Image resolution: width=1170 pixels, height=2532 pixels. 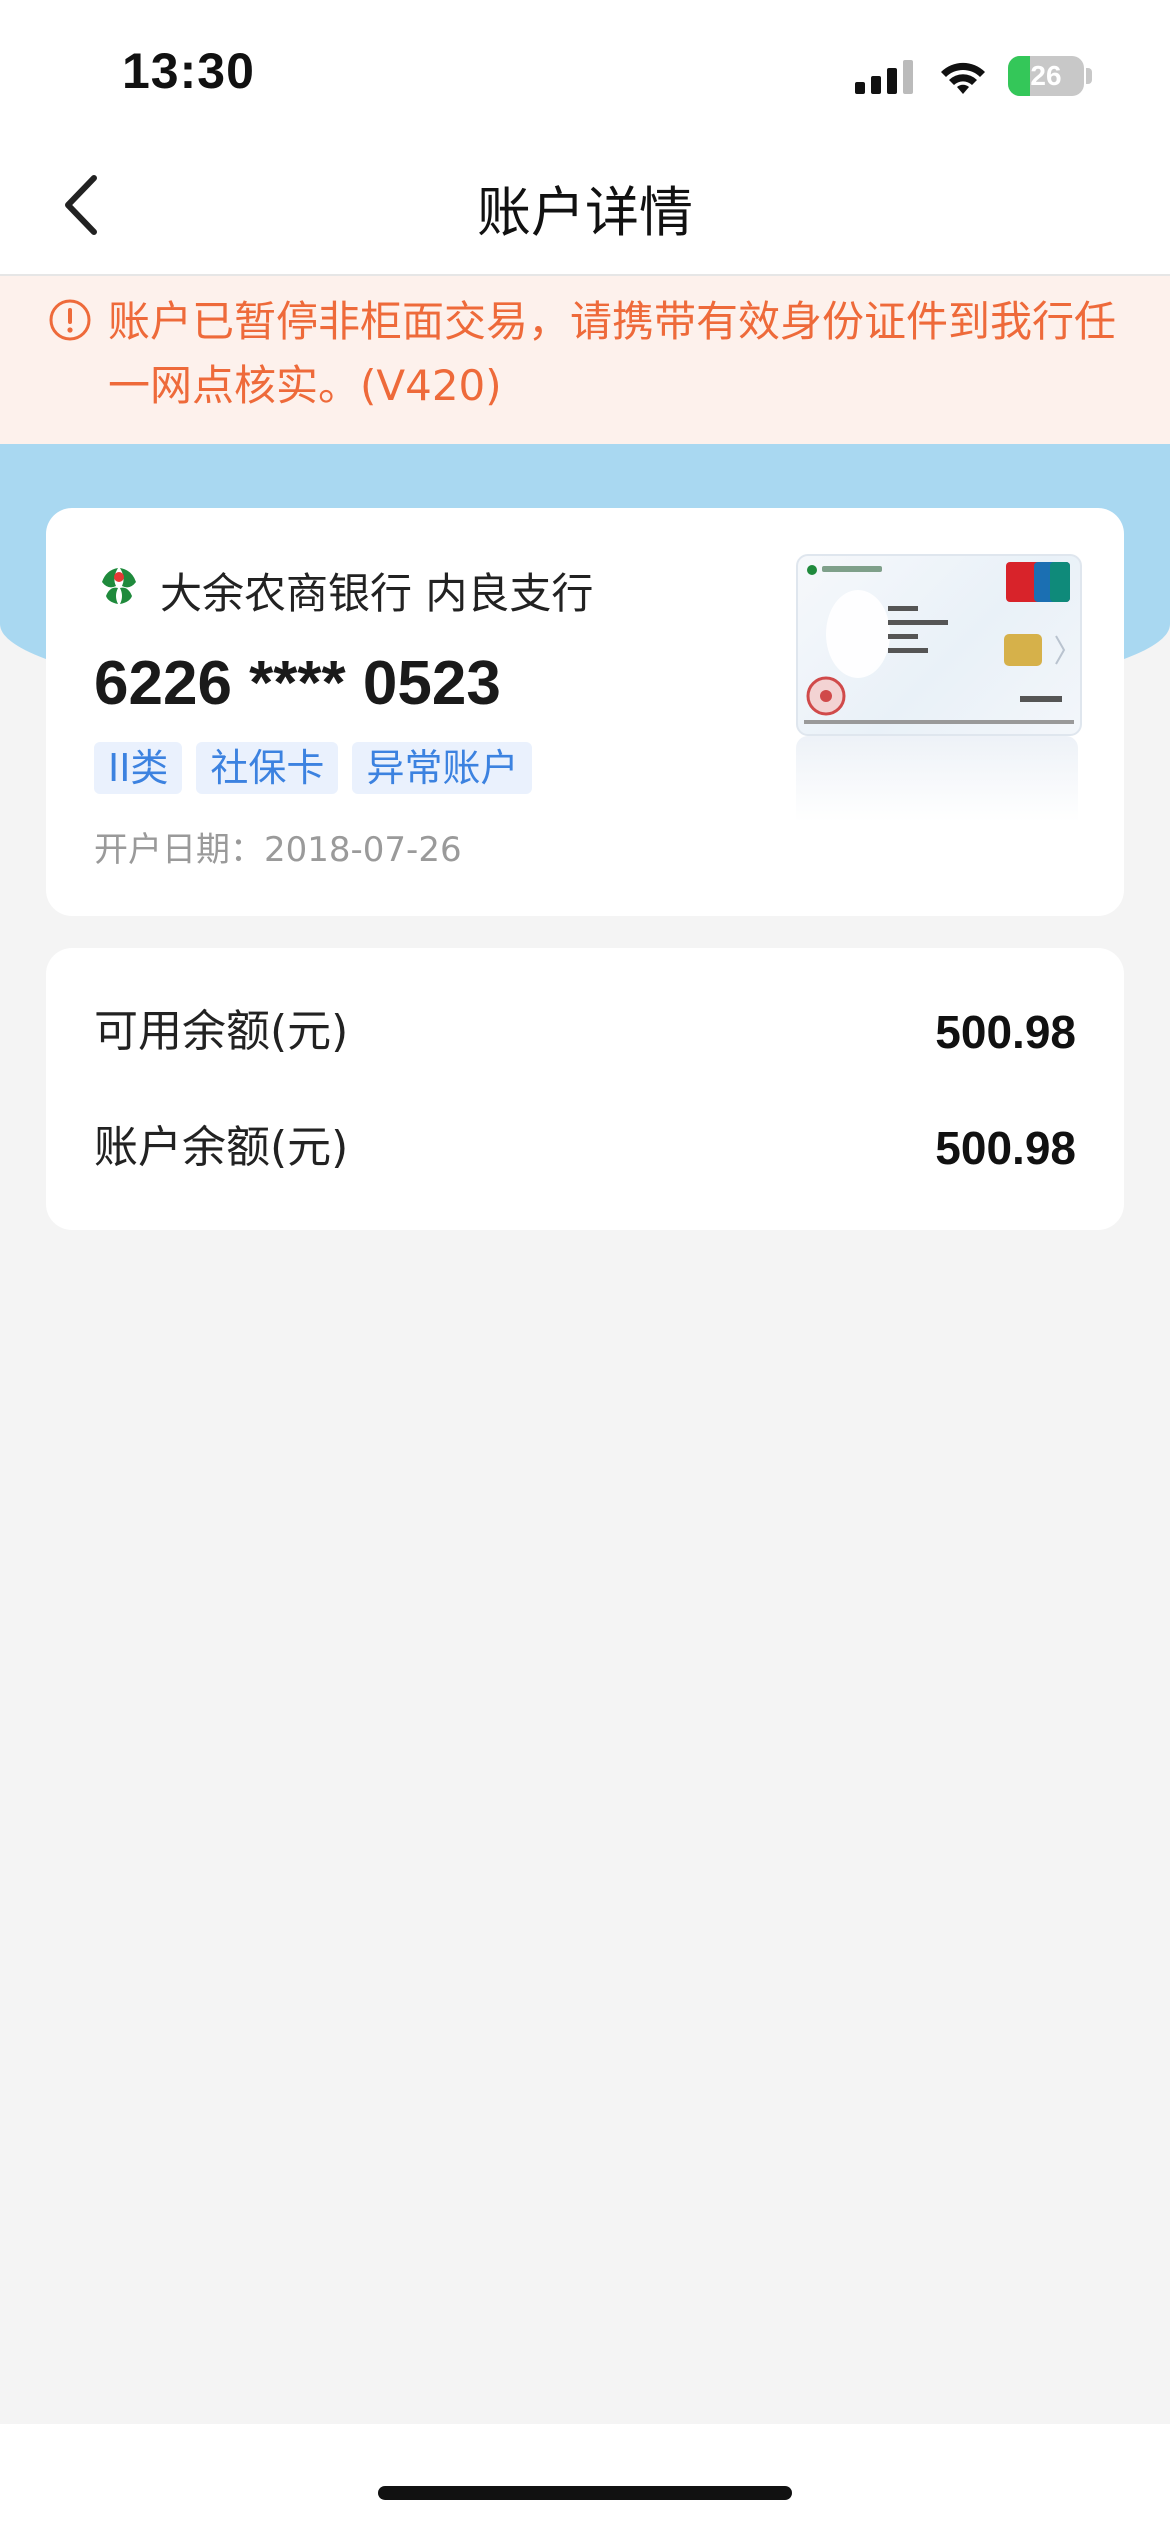 What do you see at coordinates (884, 77) in the screenshot?
I see `cellular-signal-icon` at bounding box center [884, 77].